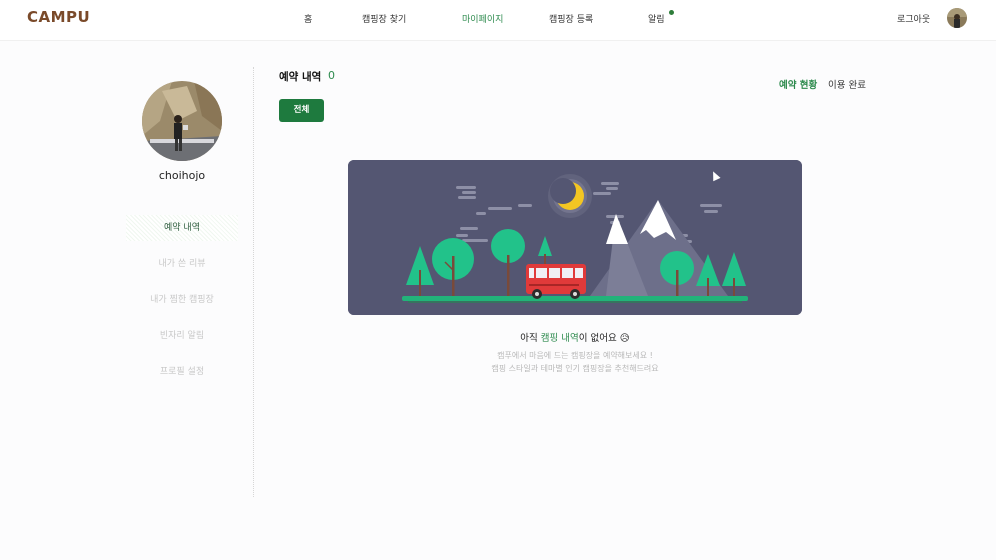  Describe the element at coordinates (575, 237) in the screenshot. I see `empty-state-illustration` at that location.